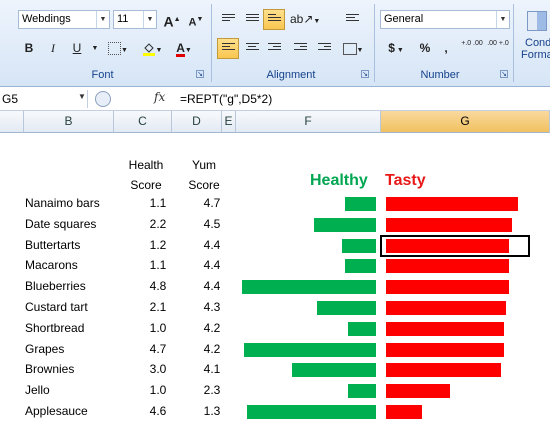 This screenshot has width=550, height=448. I want to click on food-name-cell: Date squares, so click(60, 224).